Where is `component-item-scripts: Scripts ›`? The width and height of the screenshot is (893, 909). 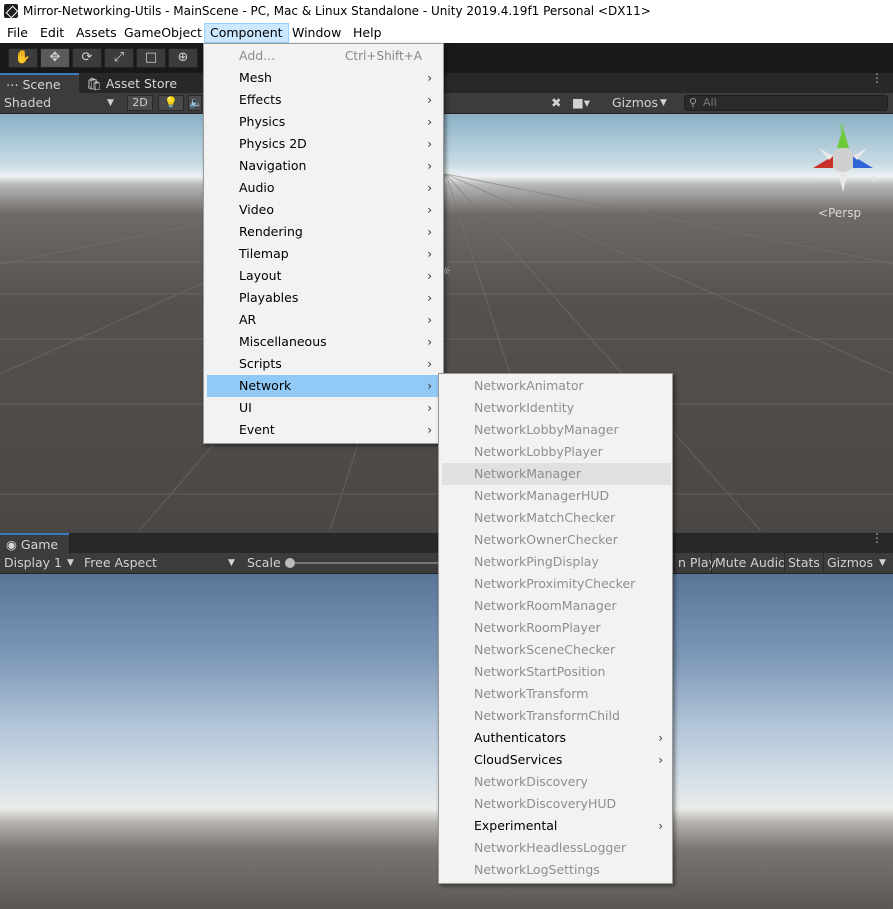
component-item-scripts: Scripts › is located at coordinates (323, 364).